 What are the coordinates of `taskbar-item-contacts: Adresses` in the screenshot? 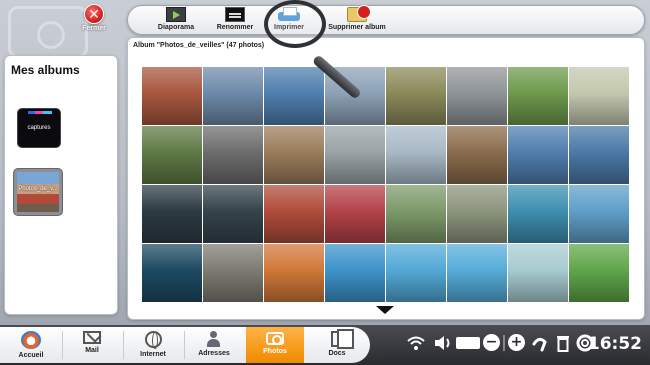 It's located at (214, 345).